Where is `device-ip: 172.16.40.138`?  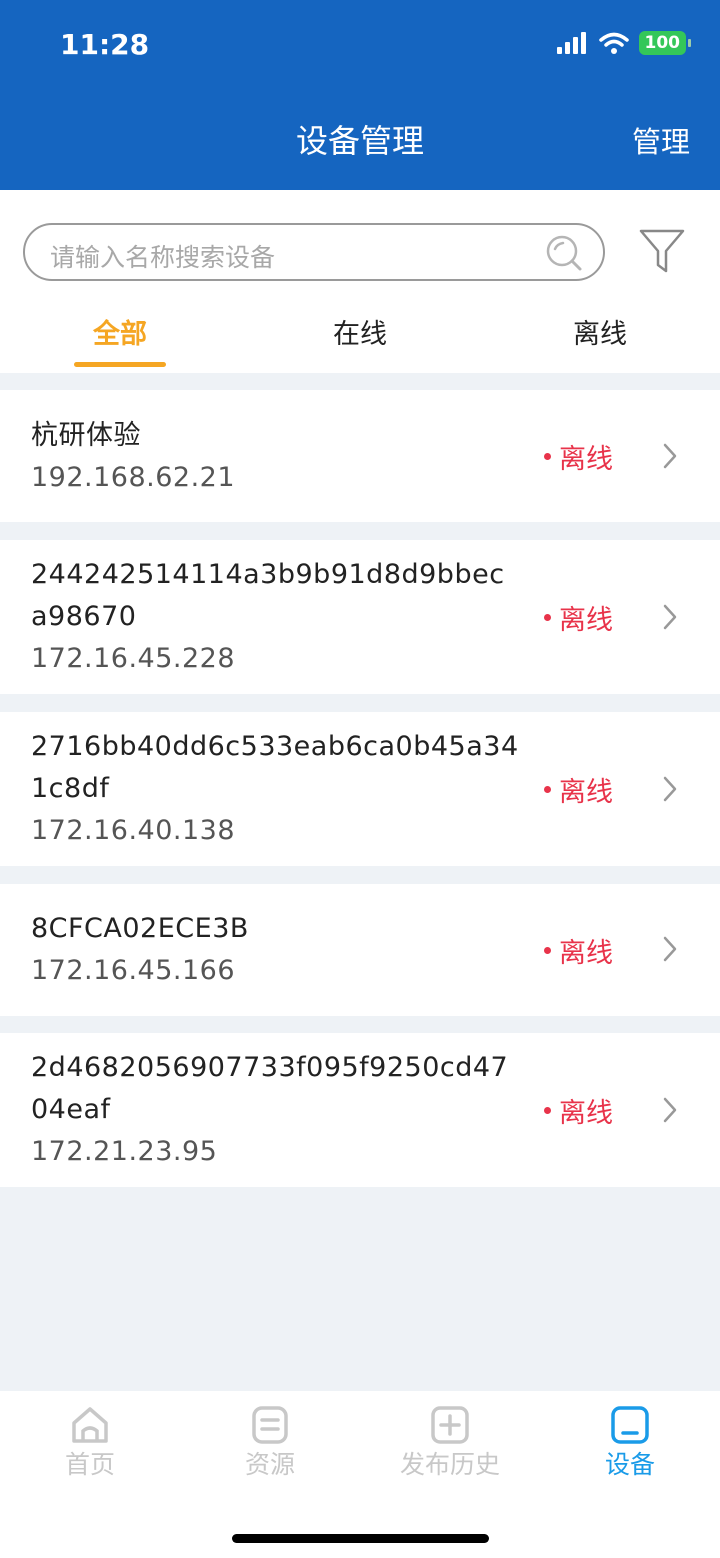
device-ip: 172.16.40.138 is located at coordinates (133, 830).